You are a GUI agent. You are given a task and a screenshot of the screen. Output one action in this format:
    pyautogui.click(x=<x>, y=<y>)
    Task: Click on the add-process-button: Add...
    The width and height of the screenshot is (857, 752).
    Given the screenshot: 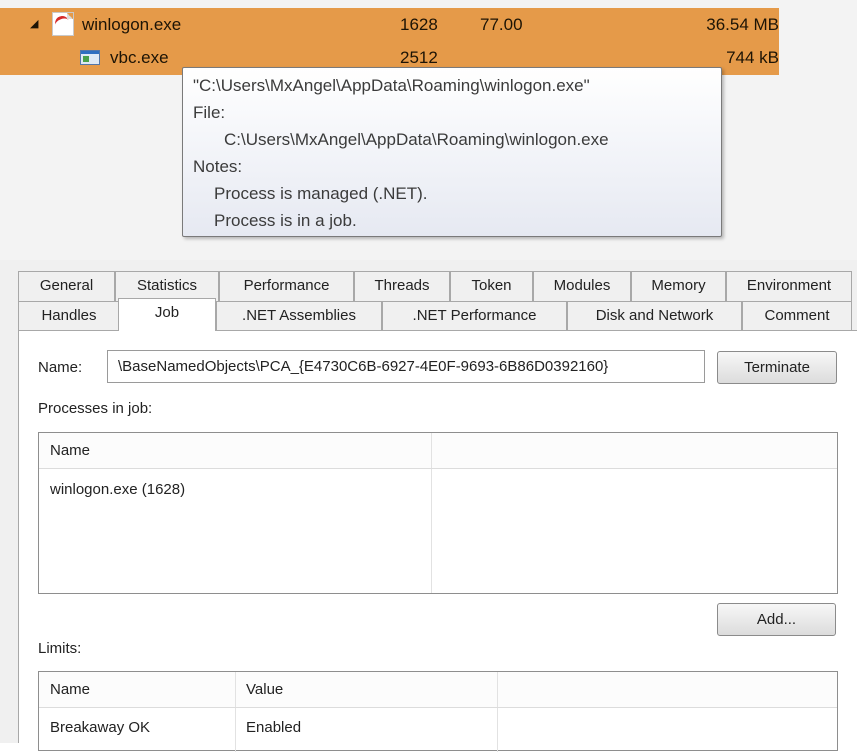 What is the action you would take?
    pyautogui.click(x=776, y=619)
    